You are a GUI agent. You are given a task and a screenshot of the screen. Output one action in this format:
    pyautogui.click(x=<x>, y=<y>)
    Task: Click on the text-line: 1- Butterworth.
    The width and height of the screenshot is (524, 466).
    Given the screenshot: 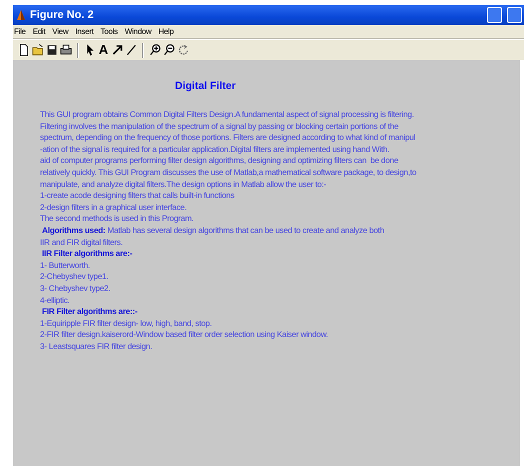 What is the action you would take?
    pyautogui.click(x=65, y=266)
    